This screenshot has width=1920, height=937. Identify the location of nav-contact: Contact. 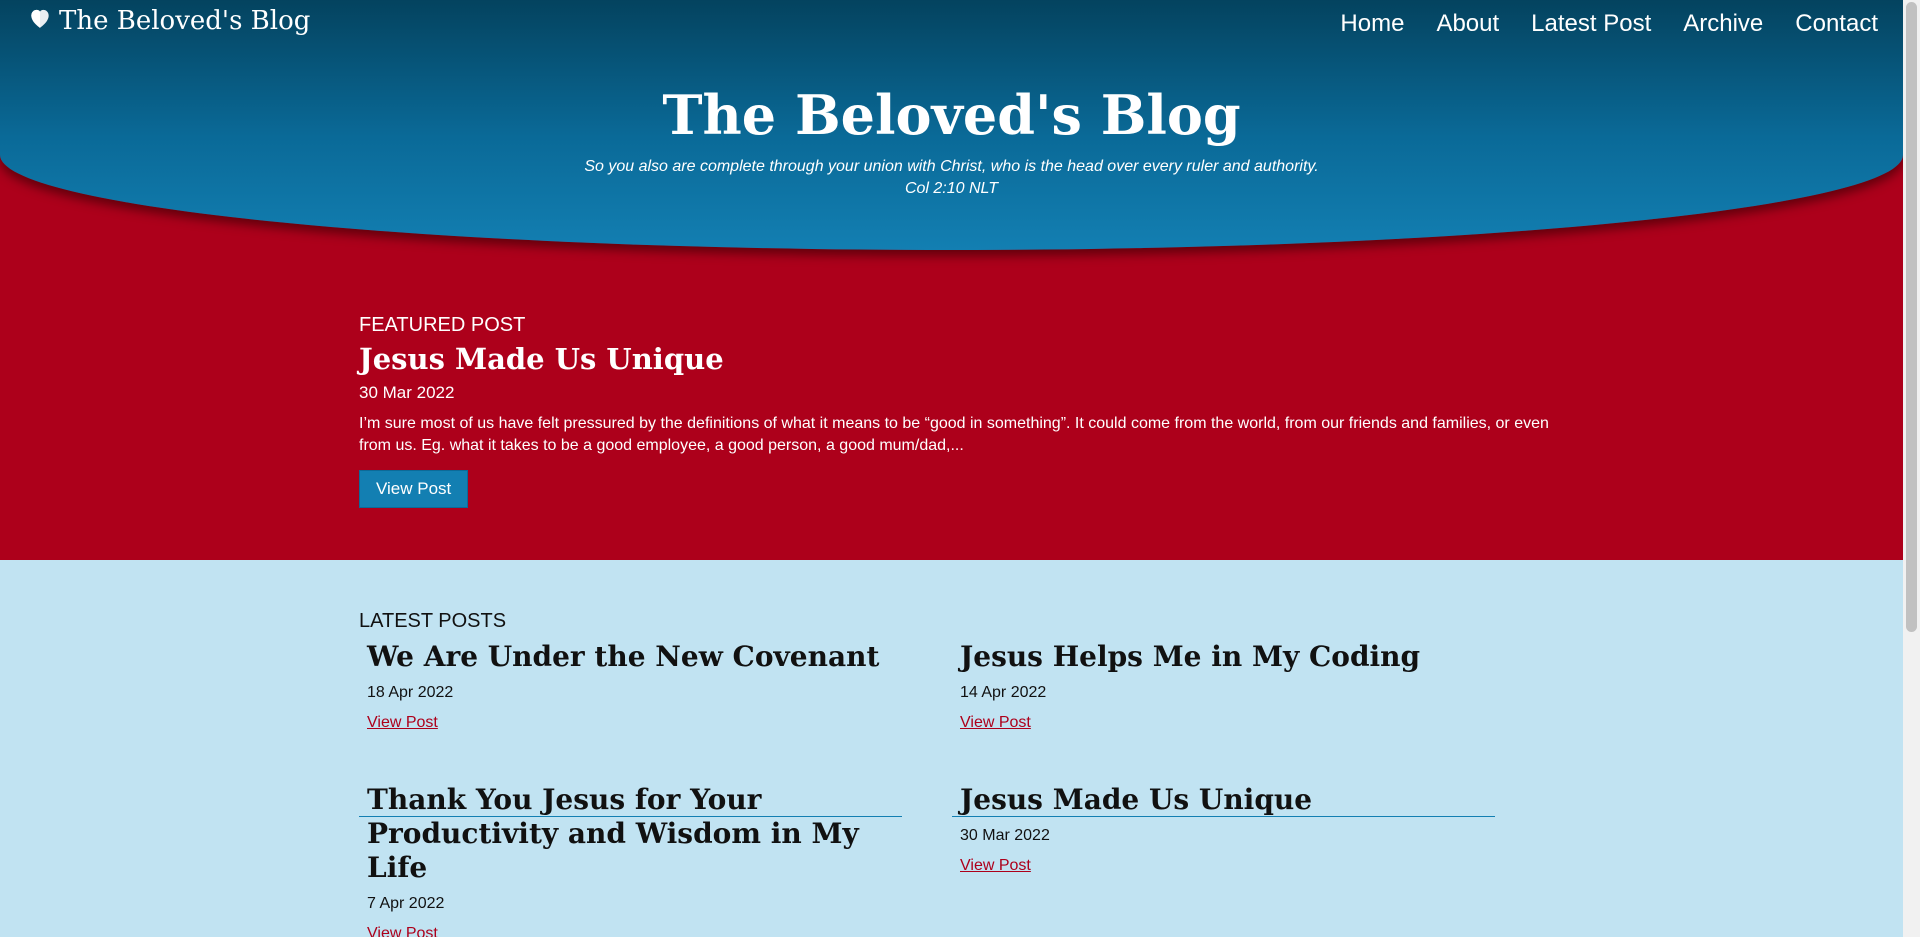
(1836, 24).